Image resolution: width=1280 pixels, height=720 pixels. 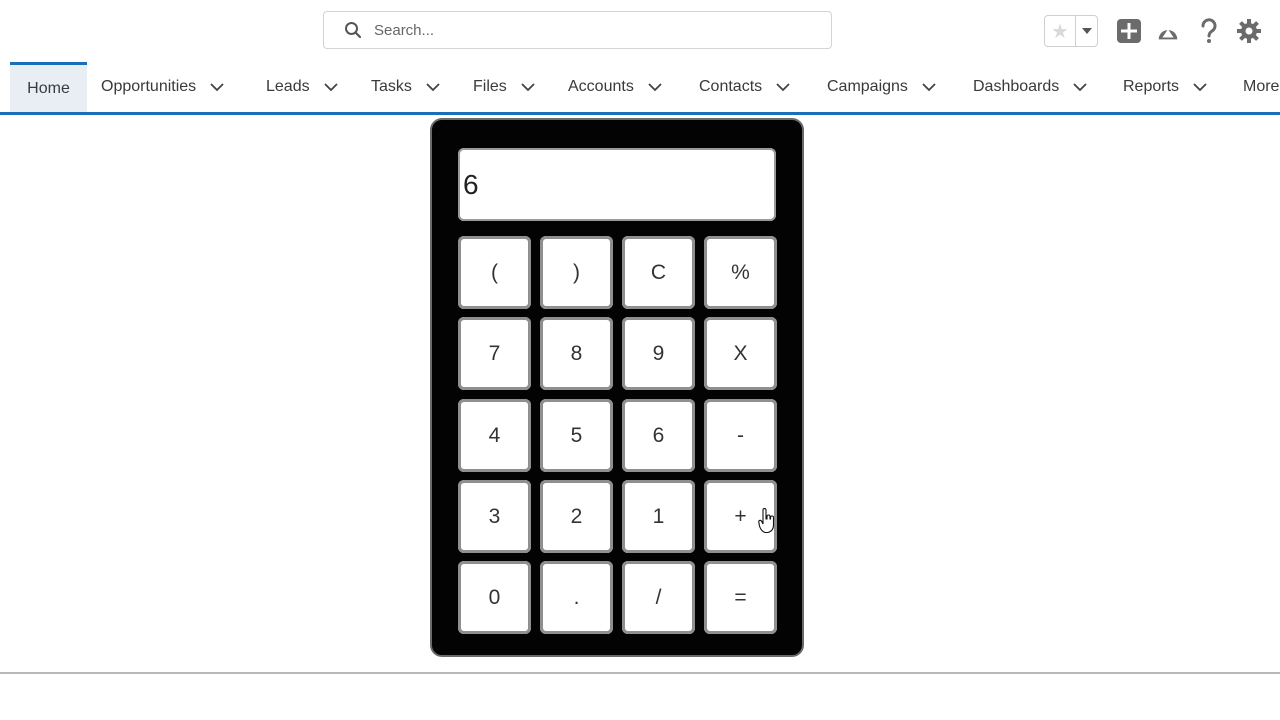 I want to click on key-clear: C, so click(x=658, y=272).